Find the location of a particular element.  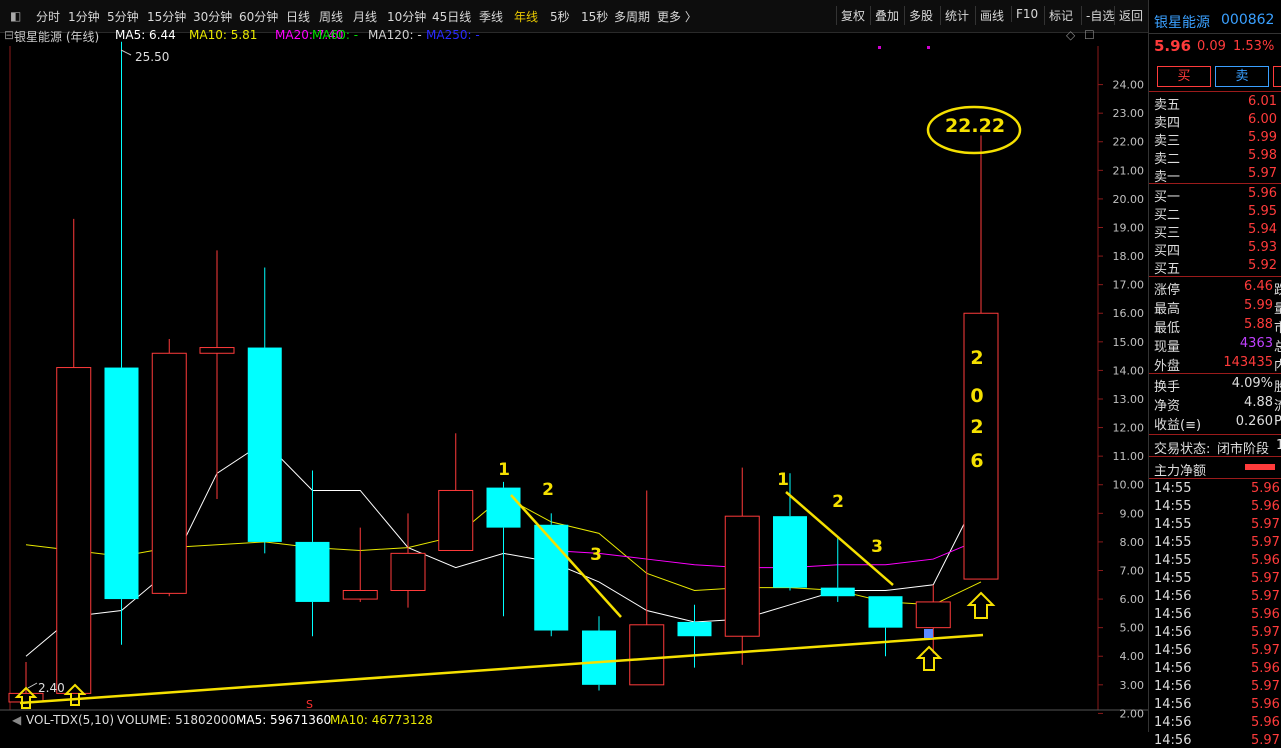

y-tick-label: 3.00 is located at coordinates (1132, 685).